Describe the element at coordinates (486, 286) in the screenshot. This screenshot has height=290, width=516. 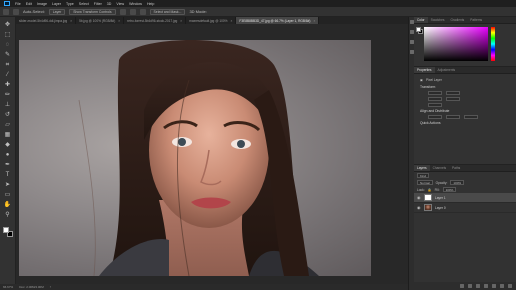
I see `adjustment-icon` at that location.